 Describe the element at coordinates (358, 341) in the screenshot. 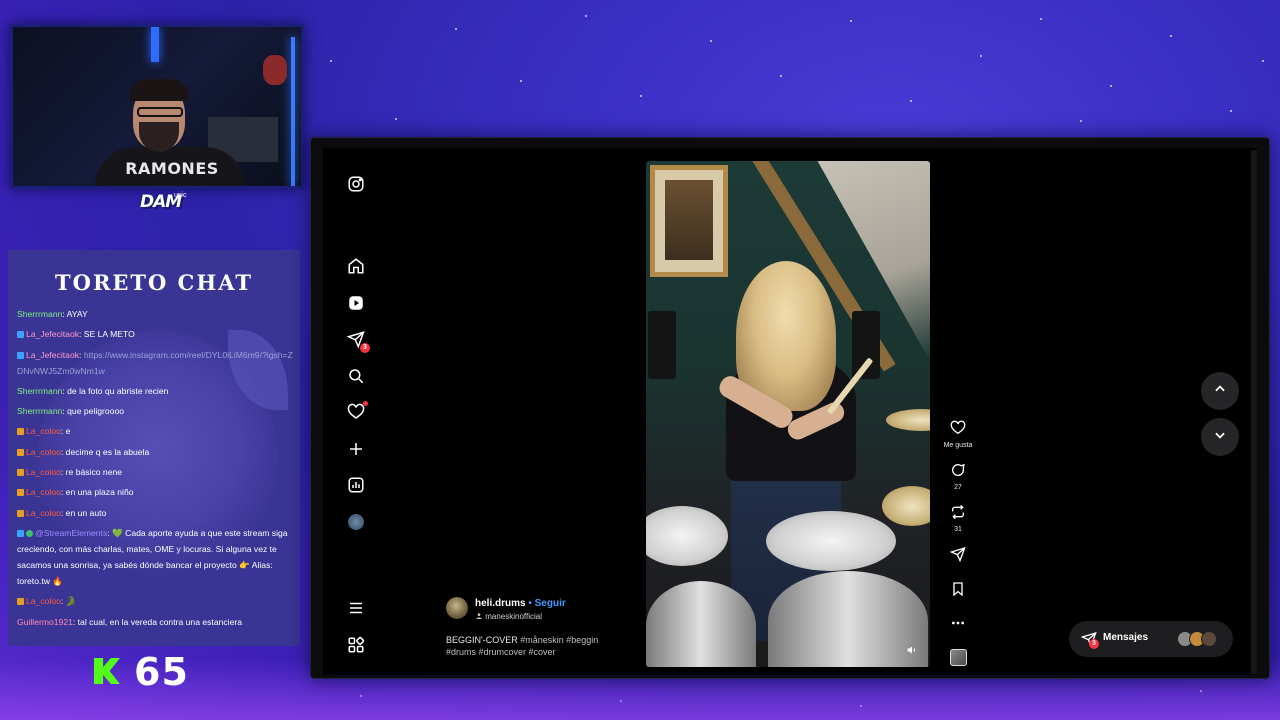

I see `direct-icon: 3` at that location.